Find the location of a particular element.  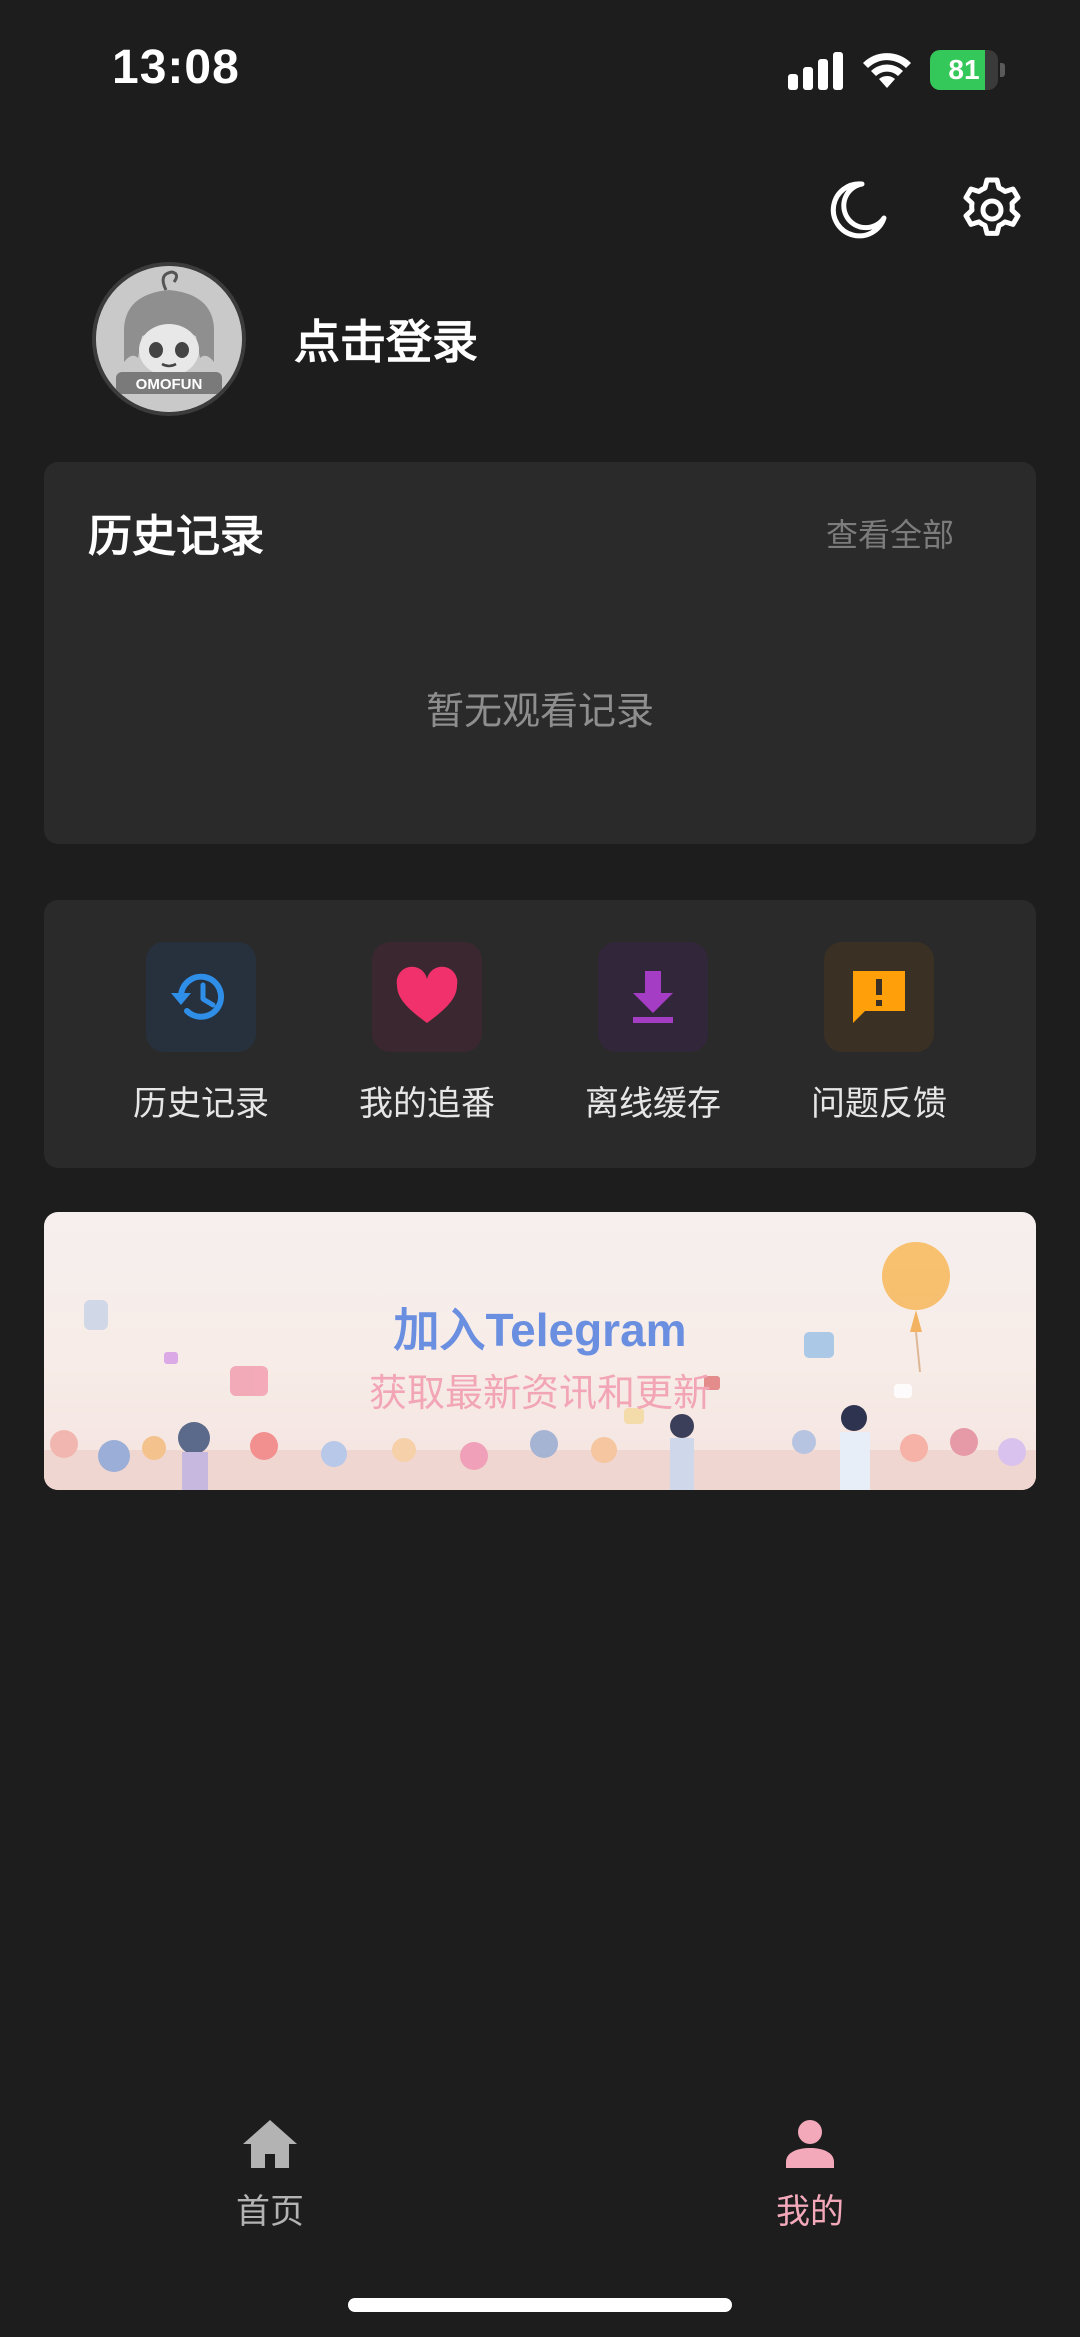

telegram-banner: 加入Telegram 获取最新资讯和更新 is located at coordinates (540, 1351).